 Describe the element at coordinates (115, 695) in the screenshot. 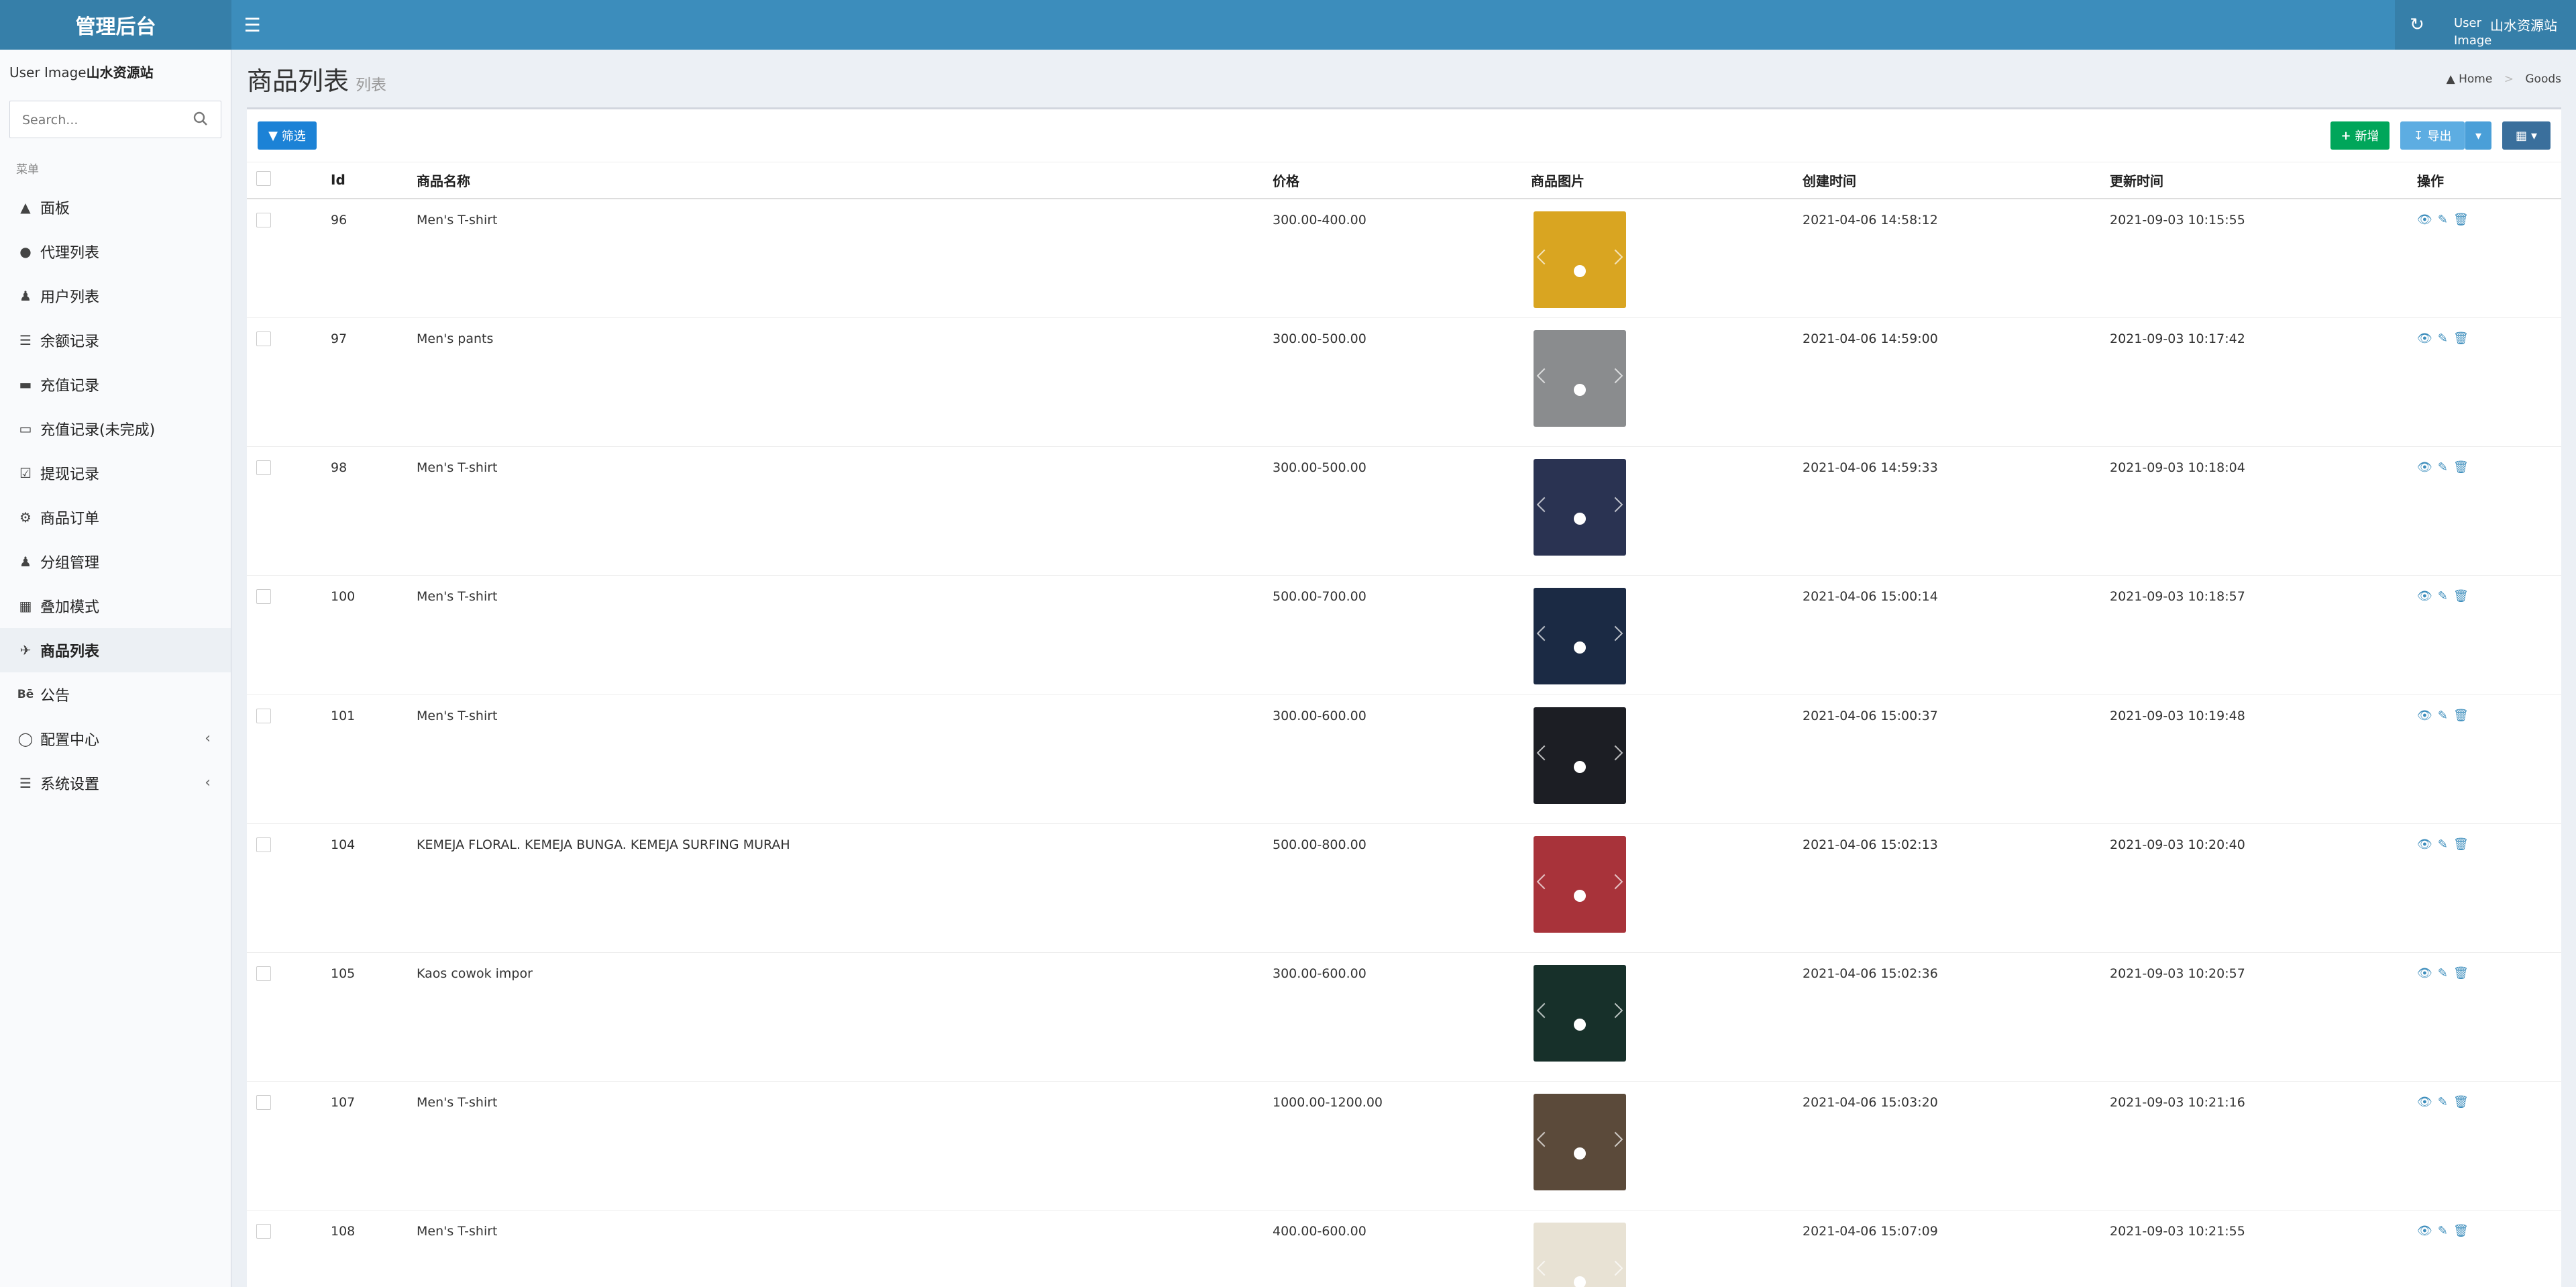

I see `sidebar-item-notice: Bē 公告` at that location.